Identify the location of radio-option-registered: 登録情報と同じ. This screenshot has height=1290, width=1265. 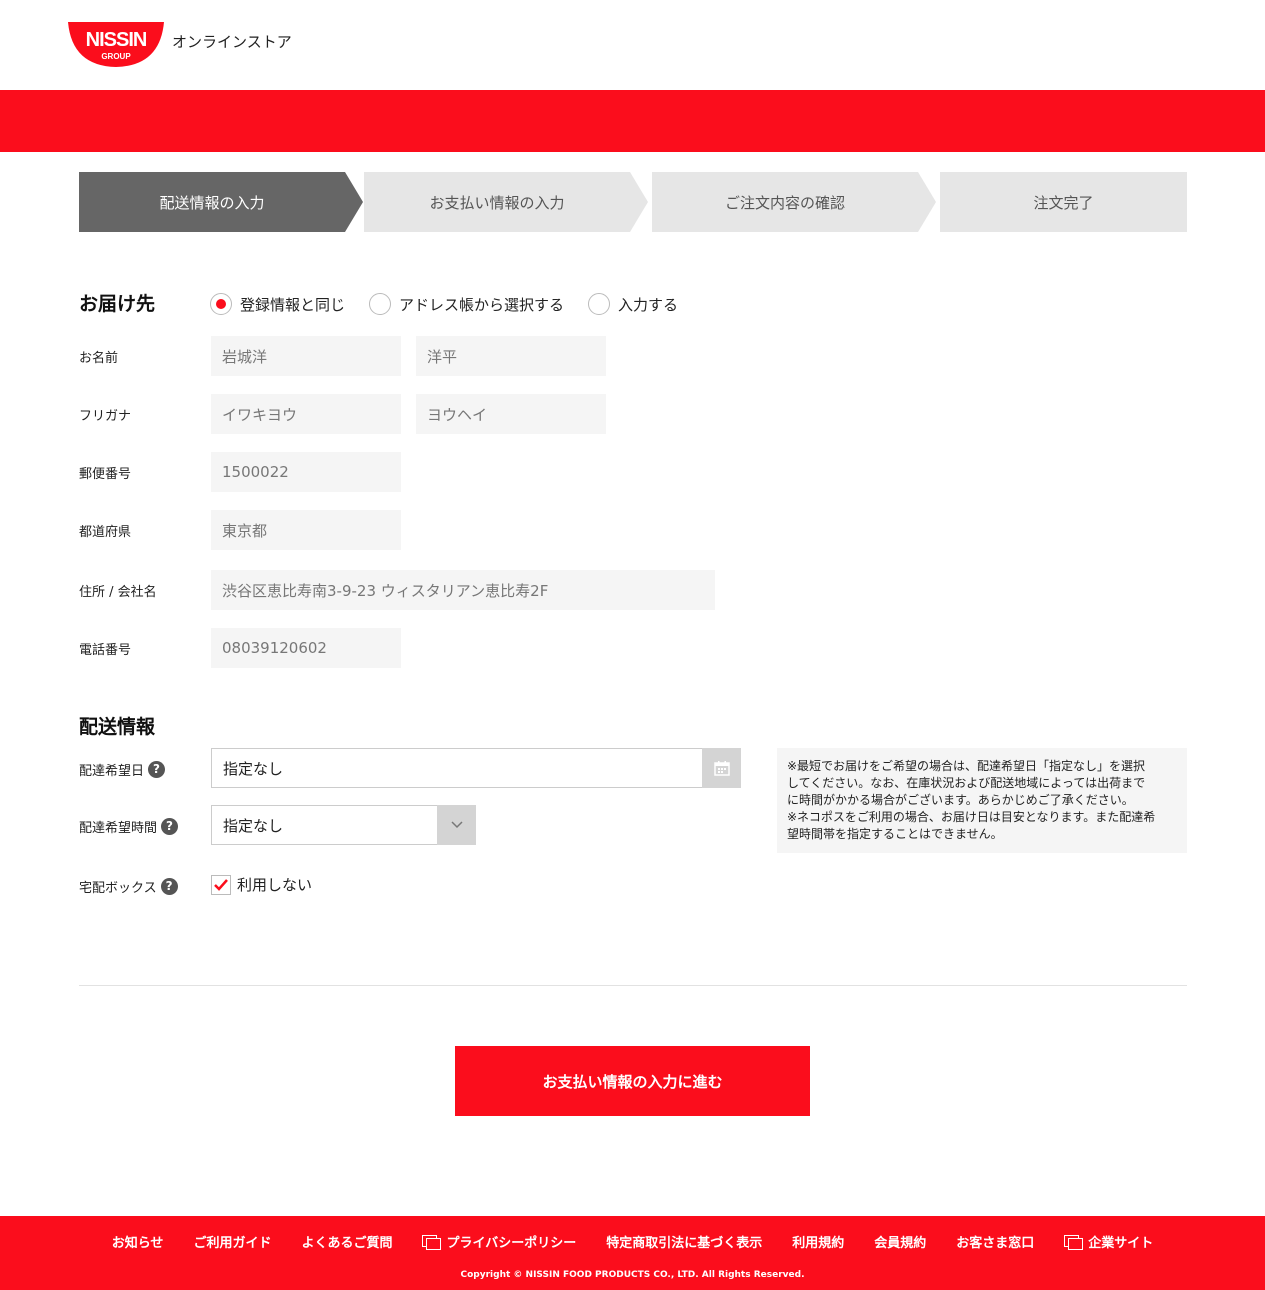
(277, 304).